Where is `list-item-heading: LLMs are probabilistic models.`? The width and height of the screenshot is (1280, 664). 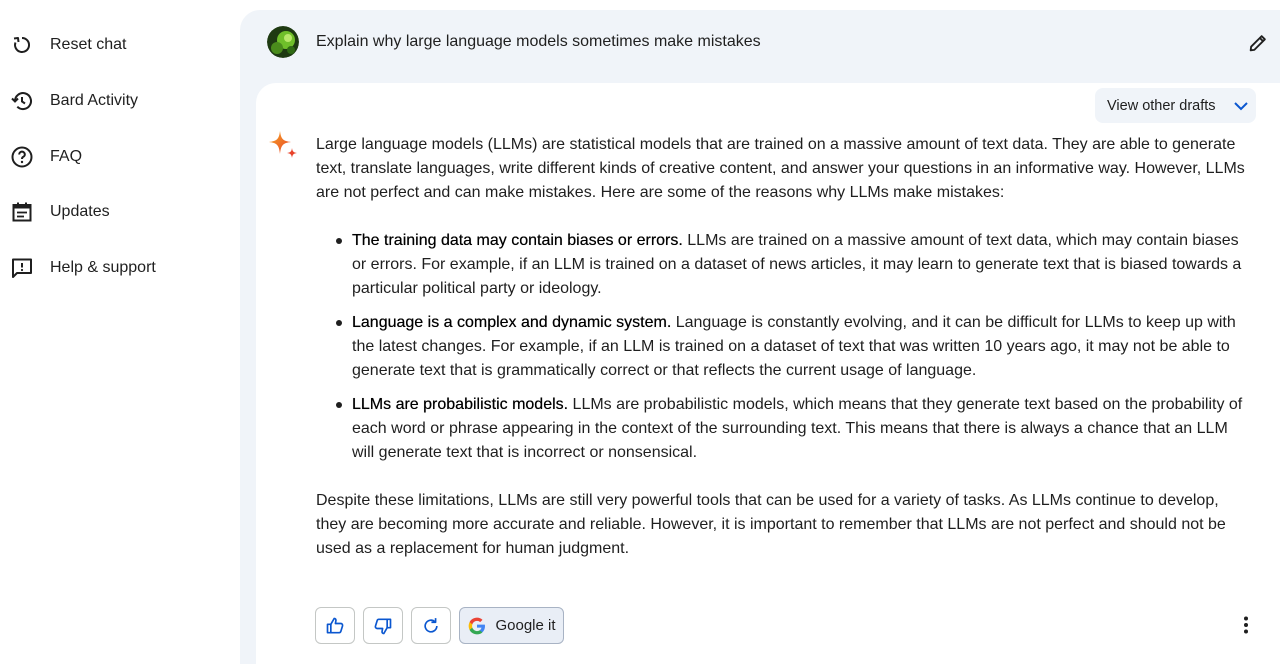
list-item-heading: LLMs are probabilistic models. is located at coordinates (460, 404).